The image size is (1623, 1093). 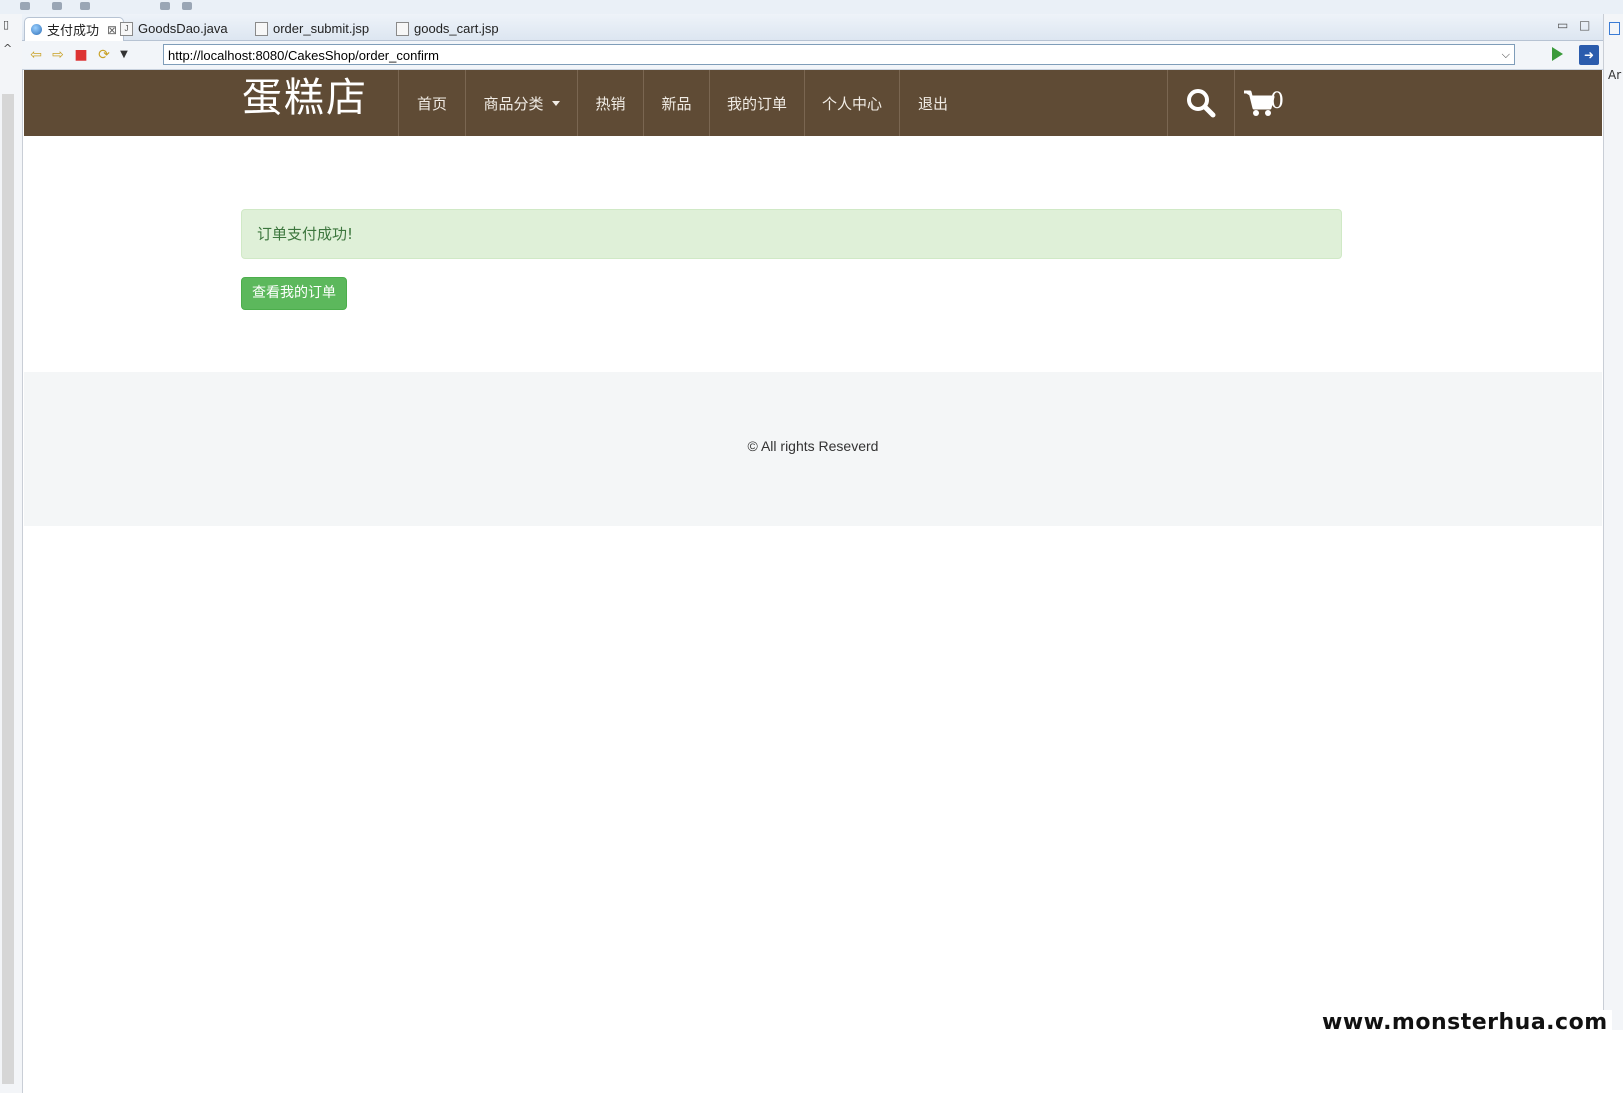 I want to click on refresh-icon: ⟳, so click(x=104, y=55).